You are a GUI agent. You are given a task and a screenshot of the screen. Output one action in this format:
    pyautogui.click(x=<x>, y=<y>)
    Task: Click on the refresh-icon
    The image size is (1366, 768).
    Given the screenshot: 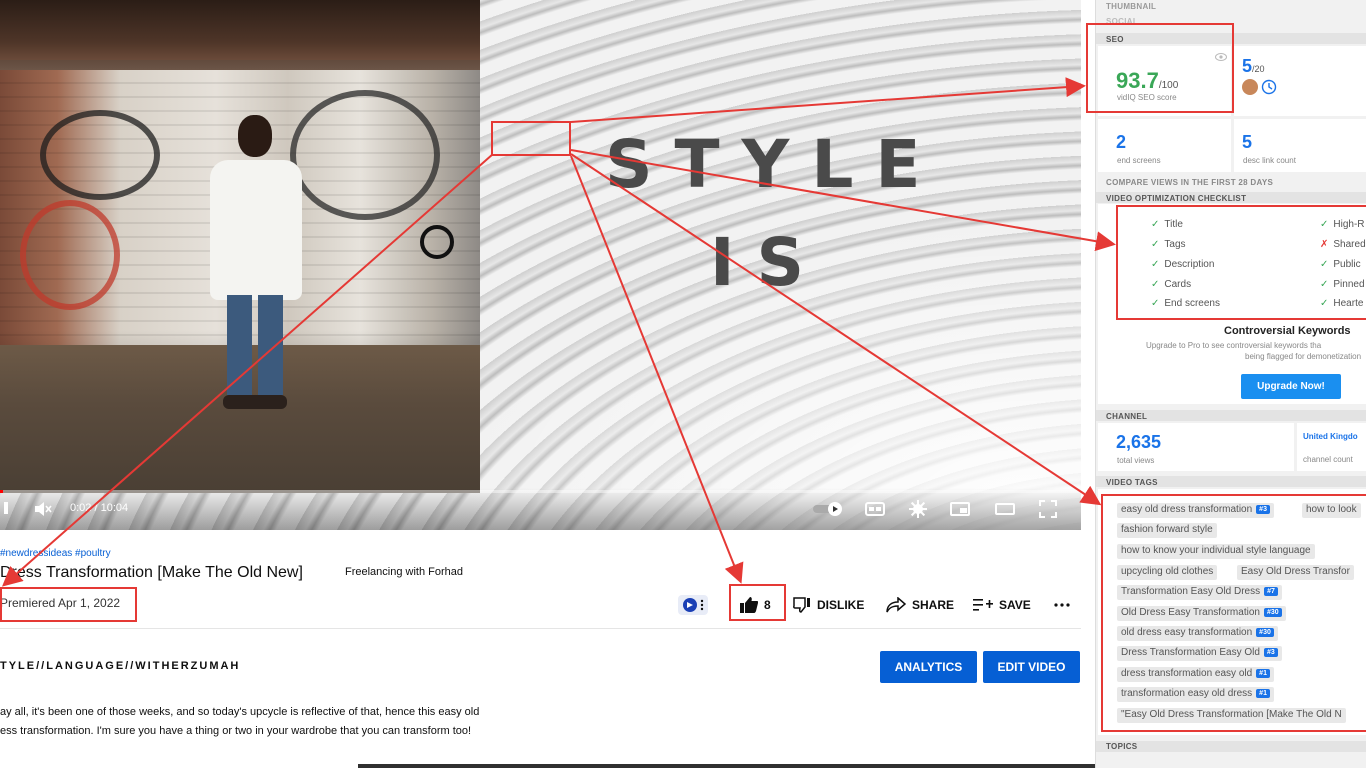 What is the action you would take?
    pyautogui.click(x=1269, y=87)
    